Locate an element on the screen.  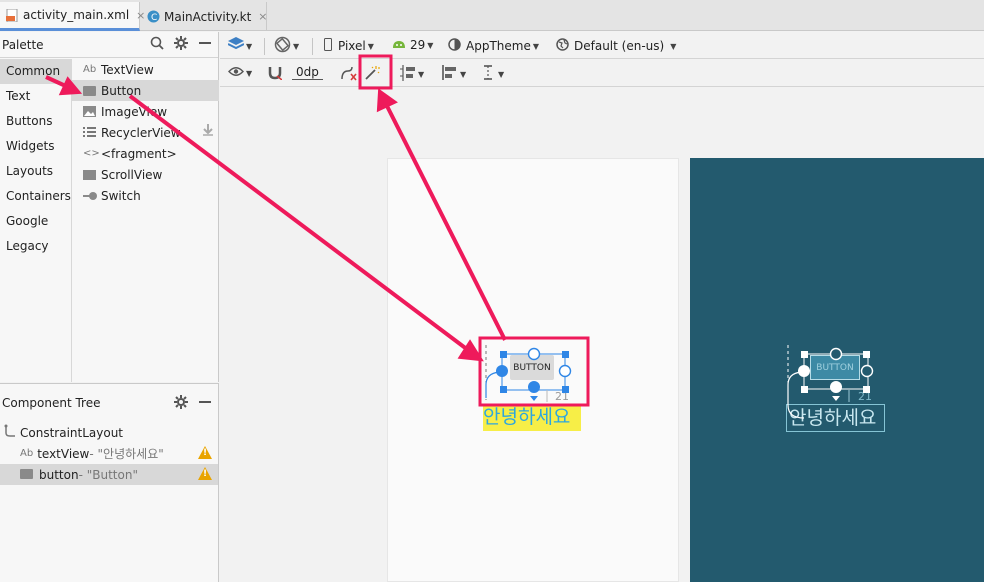
design-textview-widget: 안녕하세요 is located at coordinates (532, 417).